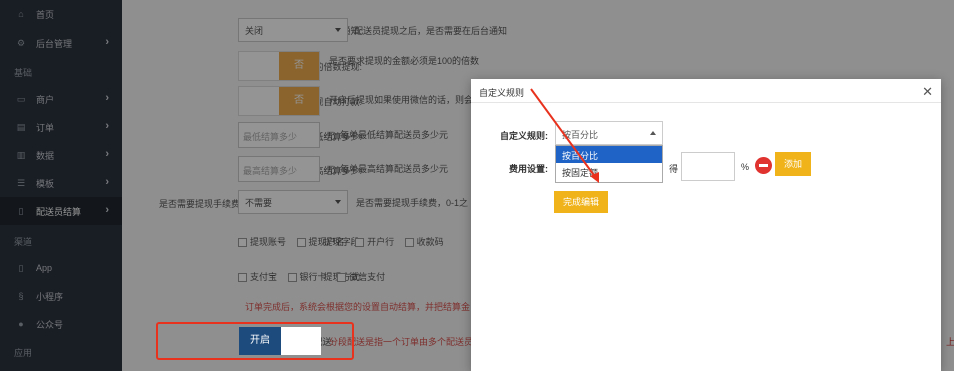 The image size is (954, 371). I want to click on annotation-arrow, so click(564, 135).